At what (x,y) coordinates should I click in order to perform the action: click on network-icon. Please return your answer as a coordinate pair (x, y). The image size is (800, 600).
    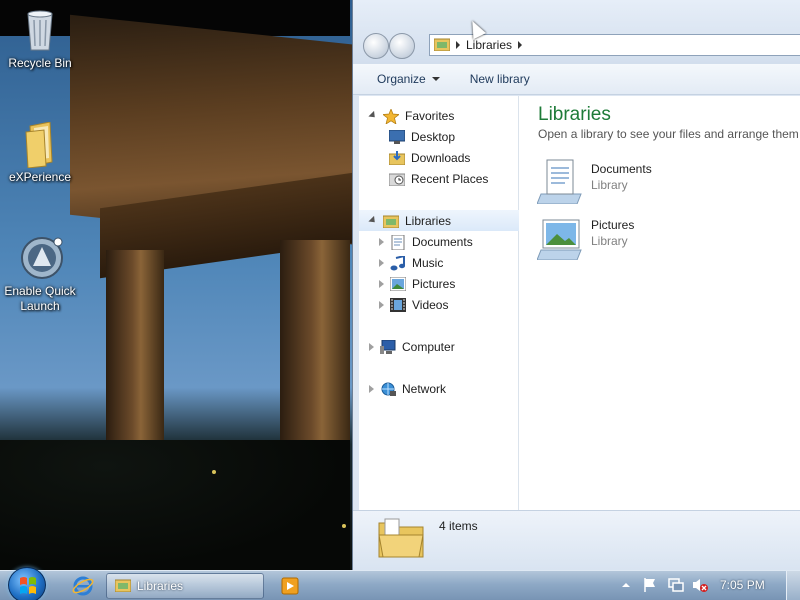
    Looking at the image, I should click on (388, 389).